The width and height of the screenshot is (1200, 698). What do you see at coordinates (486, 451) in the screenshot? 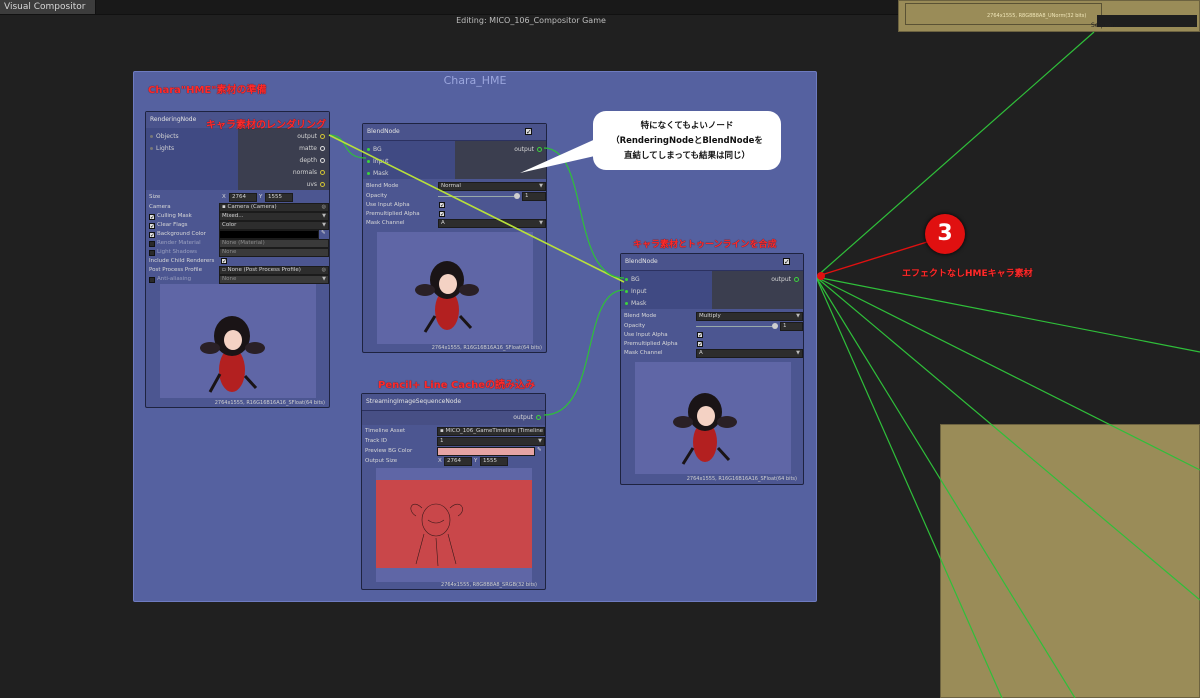
I see `preview-bg-color-swatch` at bounding box center [486, 451].